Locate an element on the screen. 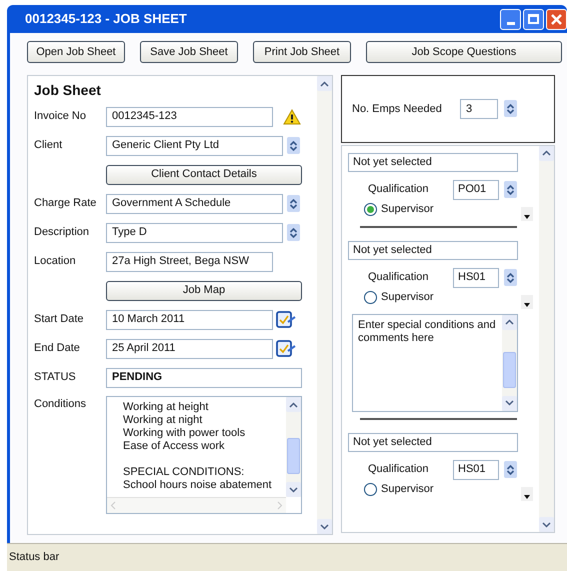  text-line: Working with power tools is located at coordinates (184, 433).